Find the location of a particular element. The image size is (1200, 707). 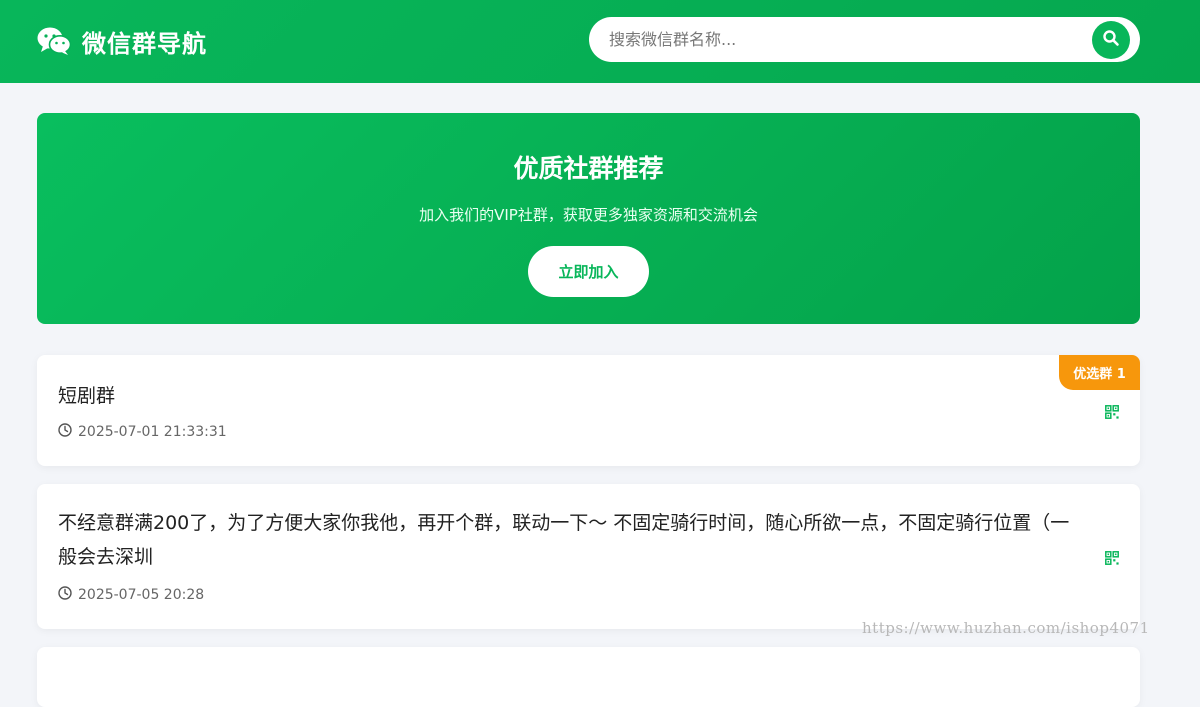

search-bar is located at coordinates (864, 39).